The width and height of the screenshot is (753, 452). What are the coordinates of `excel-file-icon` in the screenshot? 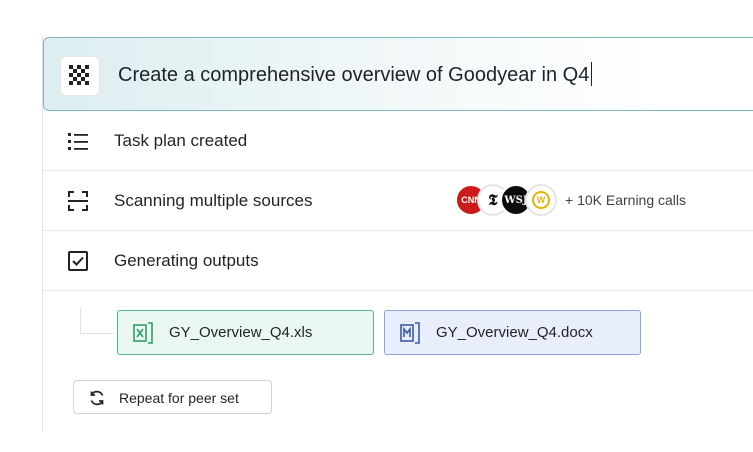 It's located at (143, 333).